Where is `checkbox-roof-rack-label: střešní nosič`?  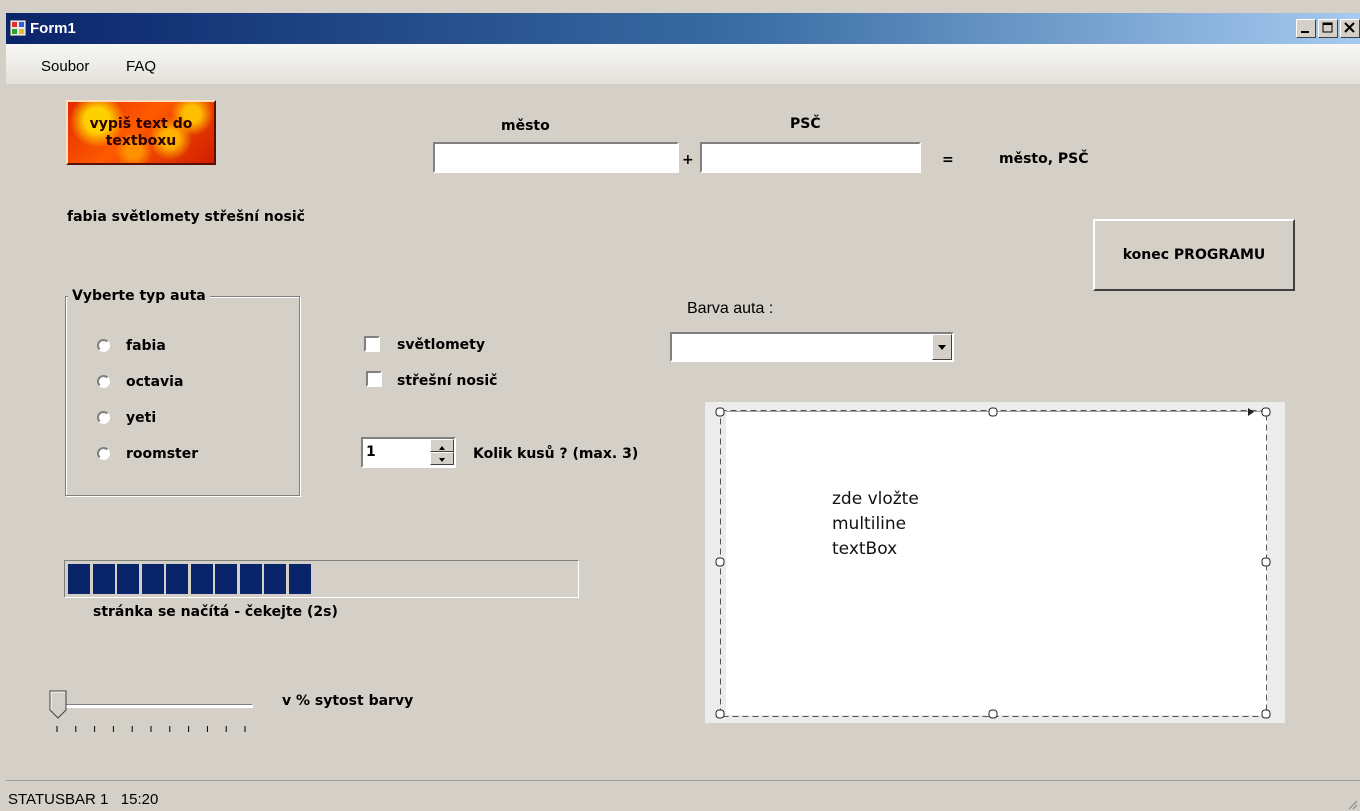 checkbox-roof-rack-label: střešní nosič is located at coordinates (447, 381).